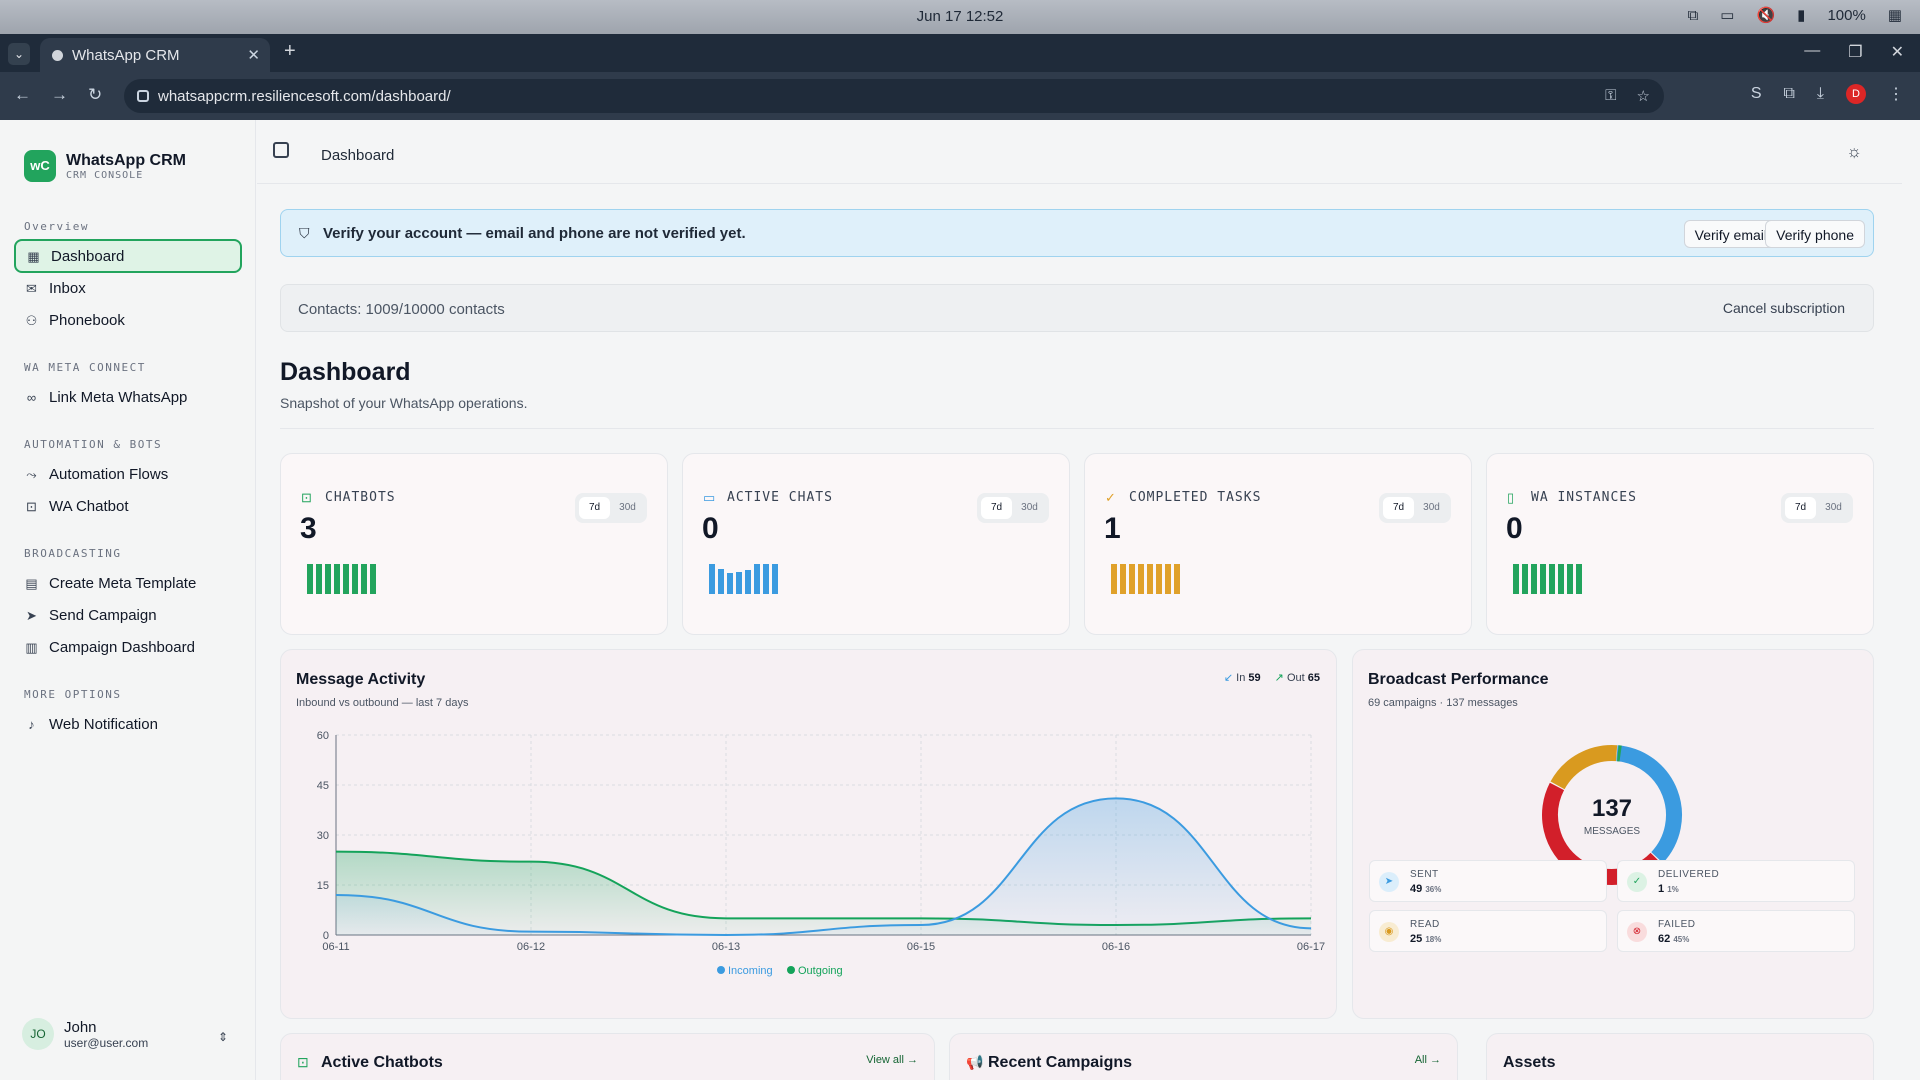 The width and height of the screenshot is (1920, 1080). I want to click on bookmark-star-icon: ☆, so click(1643, 96).